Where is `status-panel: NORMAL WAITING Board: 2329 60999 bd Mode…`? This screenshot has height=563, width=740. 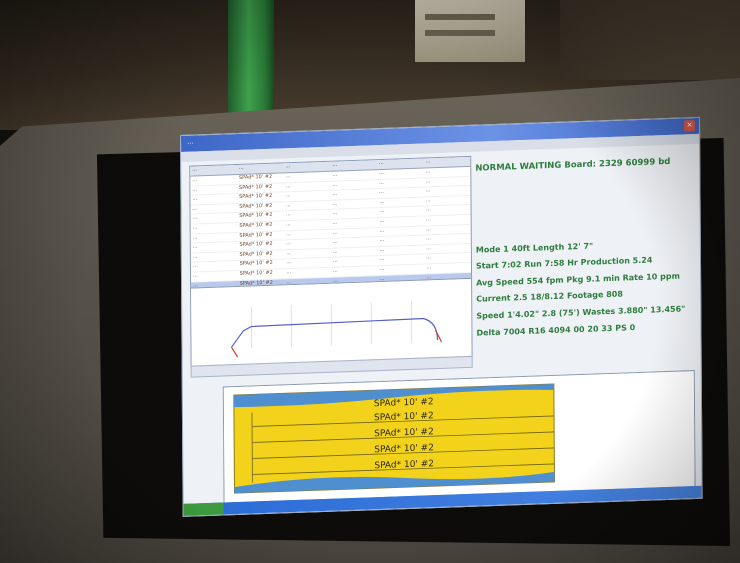 status-panel: NORMAL WAITING Board: 2329 60999 bd Mode… is located at coordinates (586, 261).